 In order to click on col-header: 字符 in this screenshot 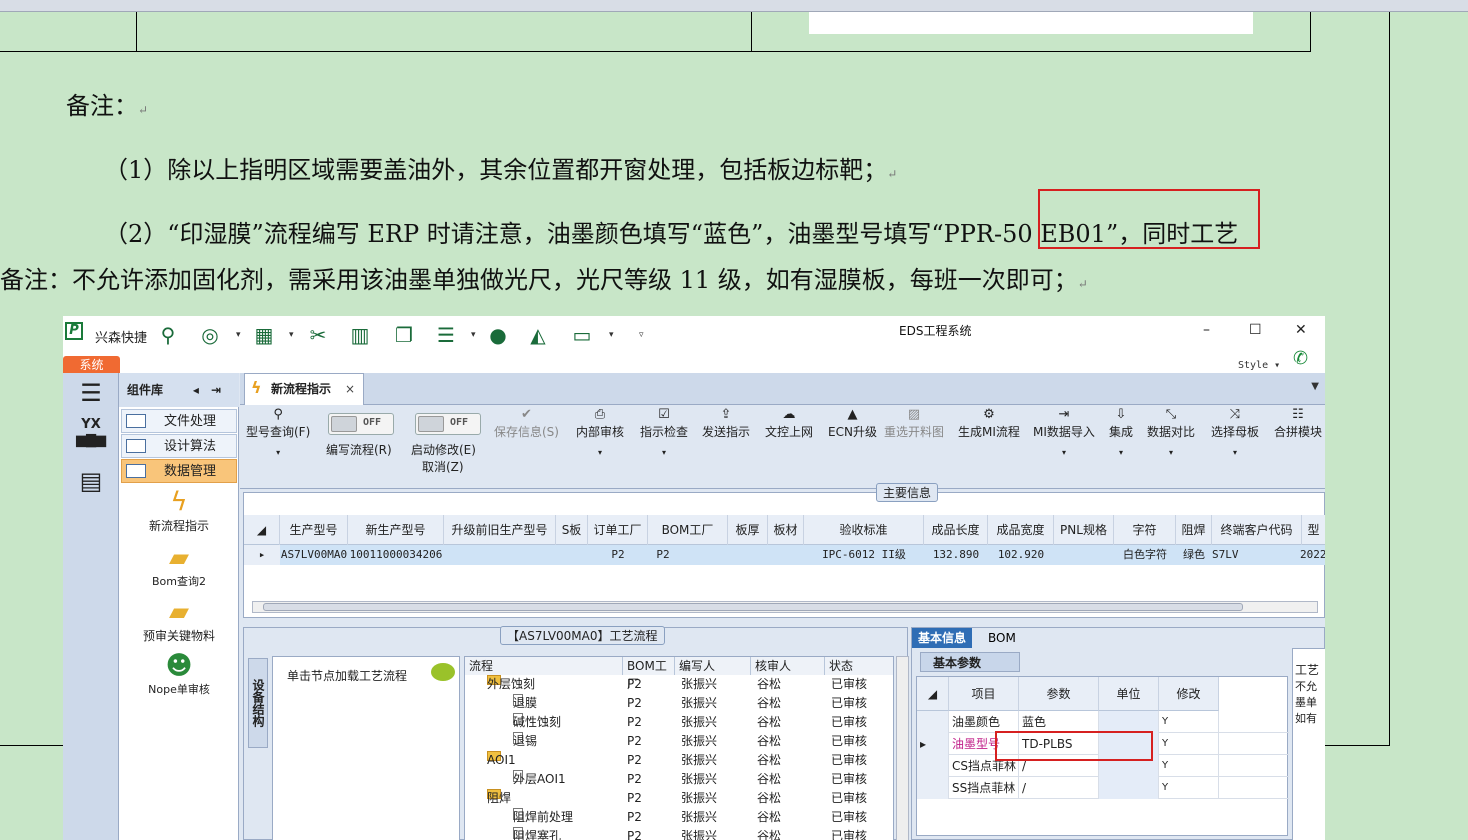, I will do `click(1145, 530)`.